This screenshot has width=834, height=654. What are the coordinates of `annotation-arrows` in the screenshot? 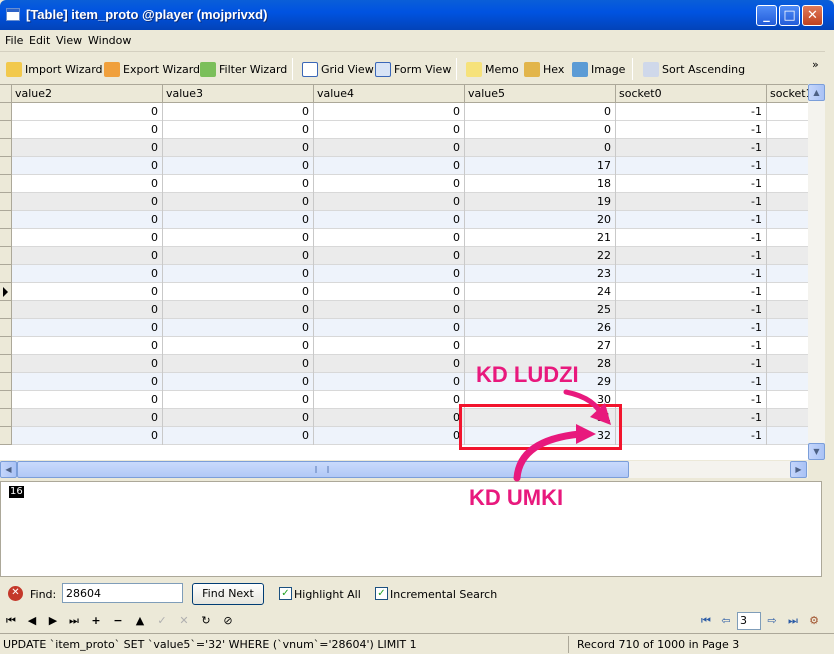 It's located at (562, 435).